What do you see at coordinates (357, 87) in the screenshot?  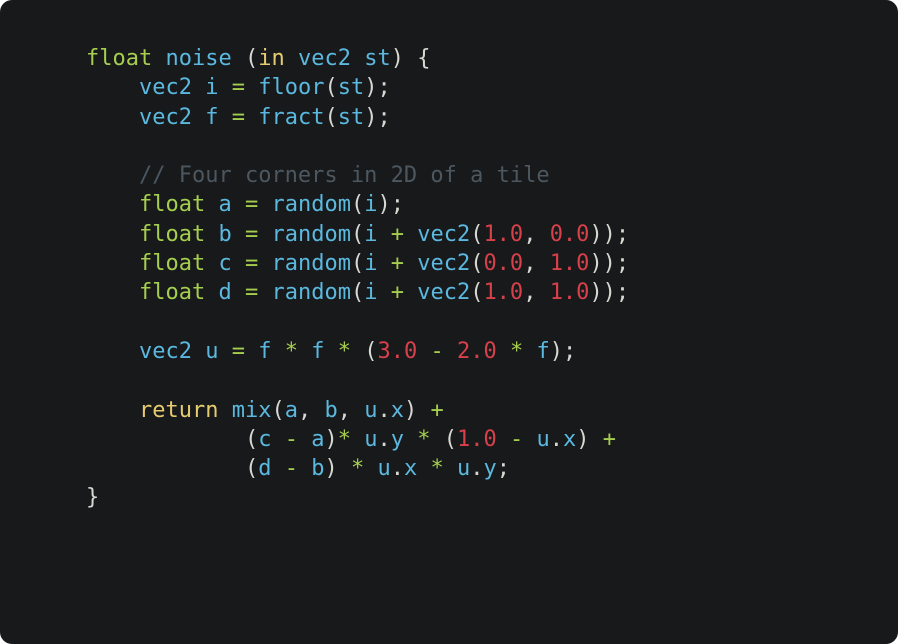 I see `code-line: vec2 i = floor(st);` at bounding box center [357, 87].